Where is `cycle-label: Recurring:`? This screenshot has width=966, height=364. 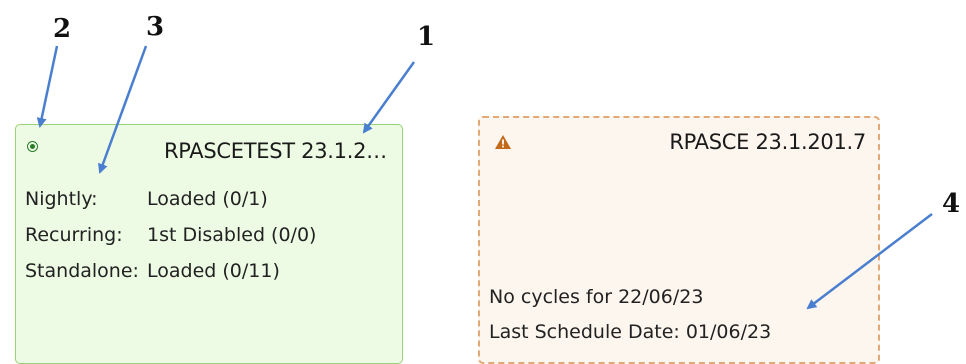 cycle-label: Recurring: is located at coordinates (74, 235).